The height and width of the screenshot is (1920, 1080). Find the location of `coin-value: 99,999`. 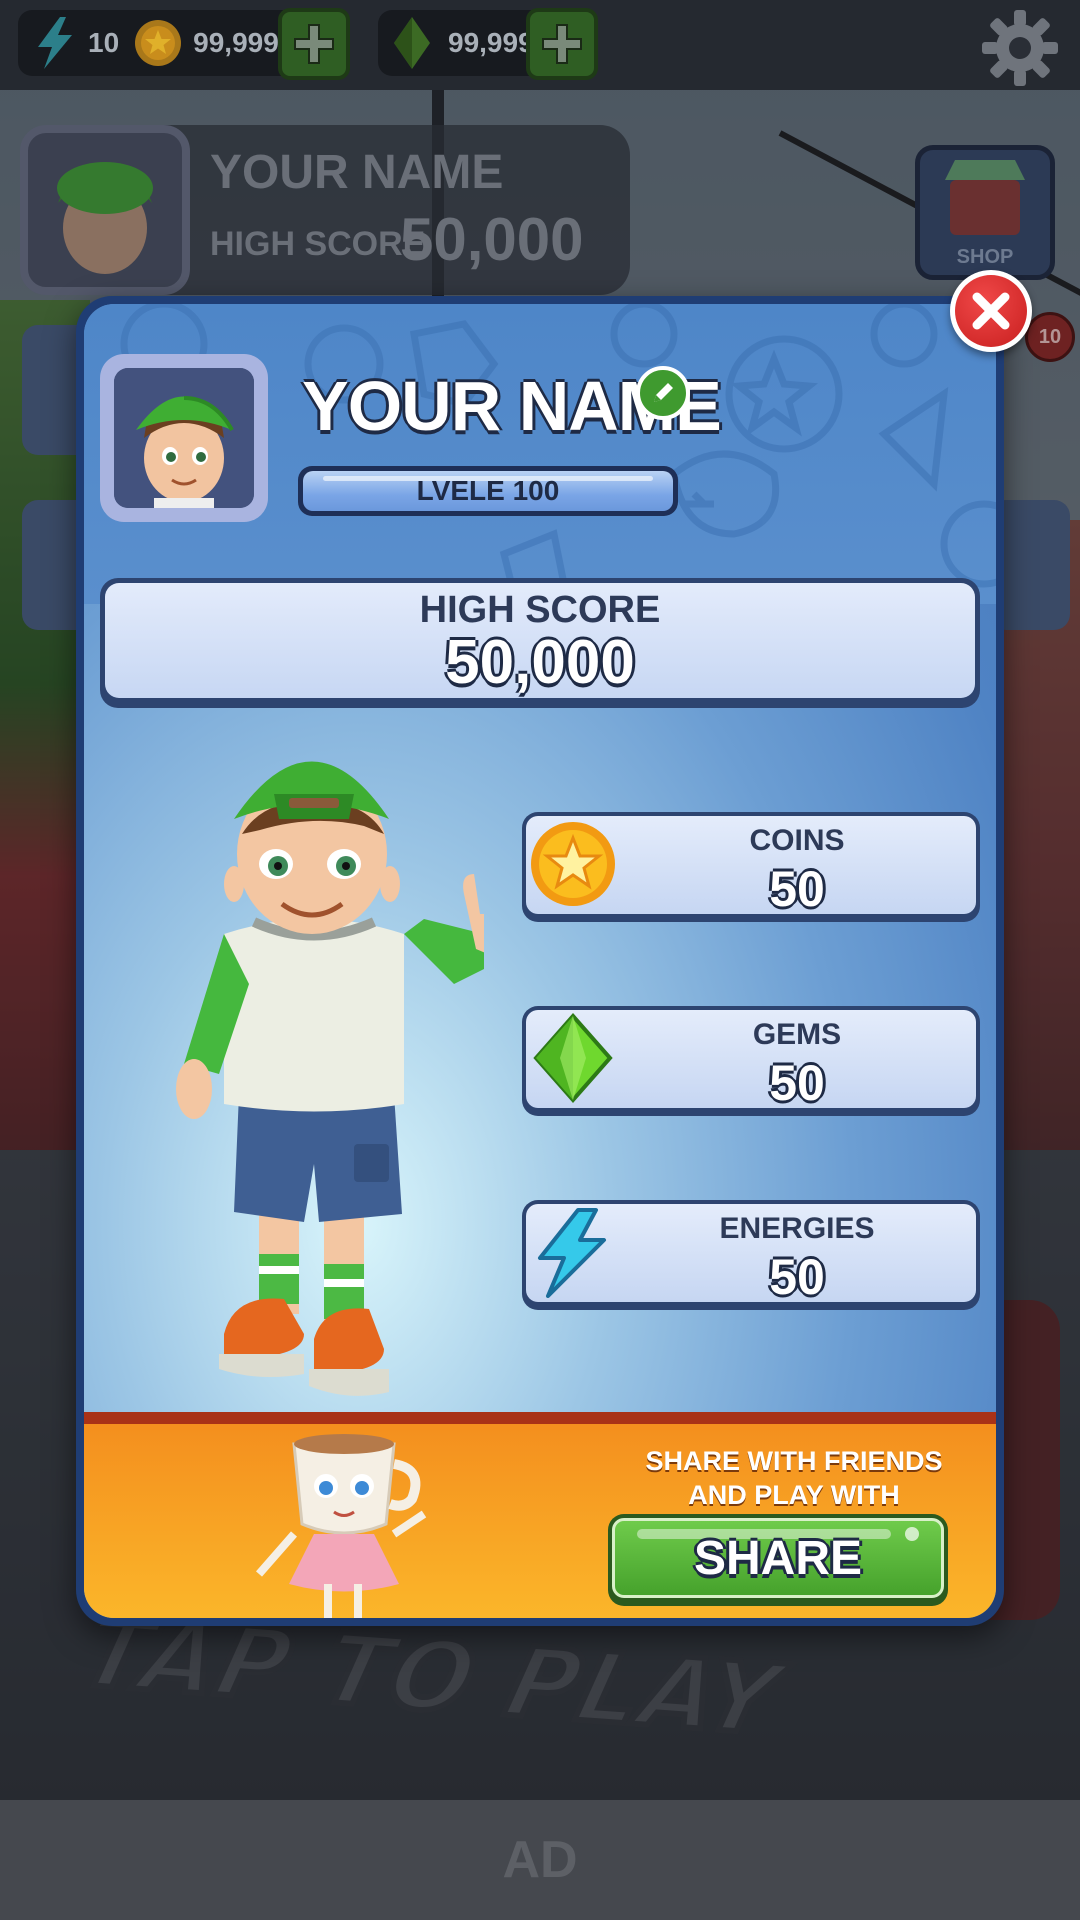

coin-value: 99,999 is located at coordinates (236, 42).